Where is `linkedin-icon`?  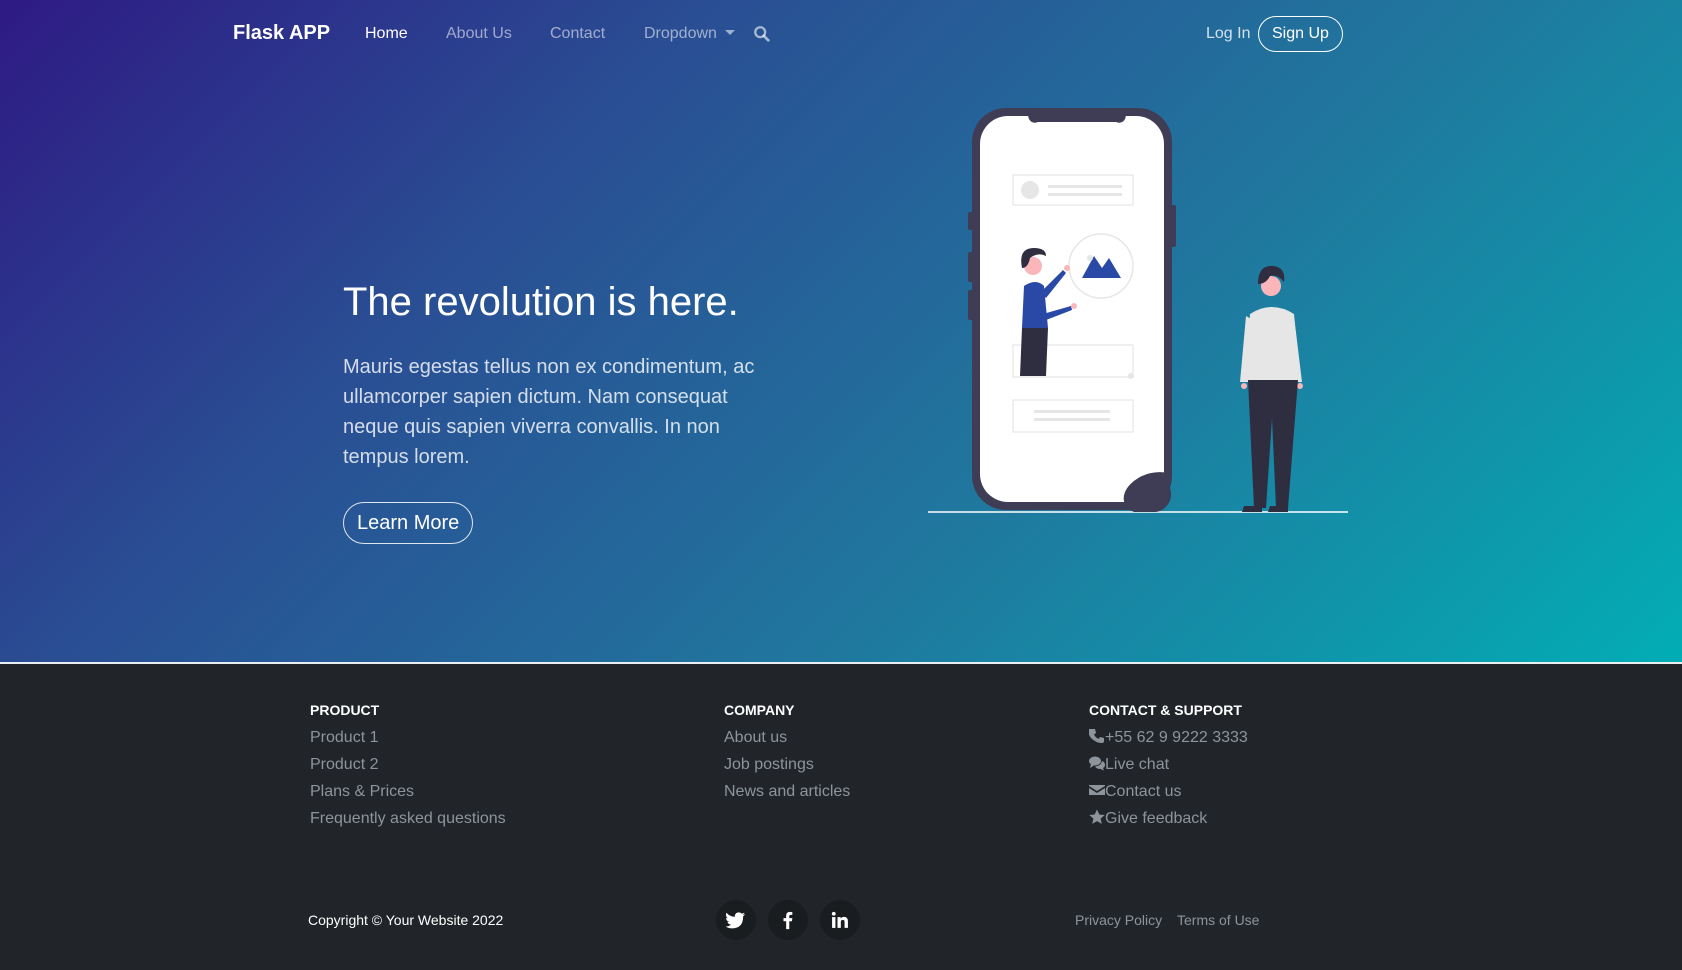 linkedin-icon is located at coordinates (839, 919).